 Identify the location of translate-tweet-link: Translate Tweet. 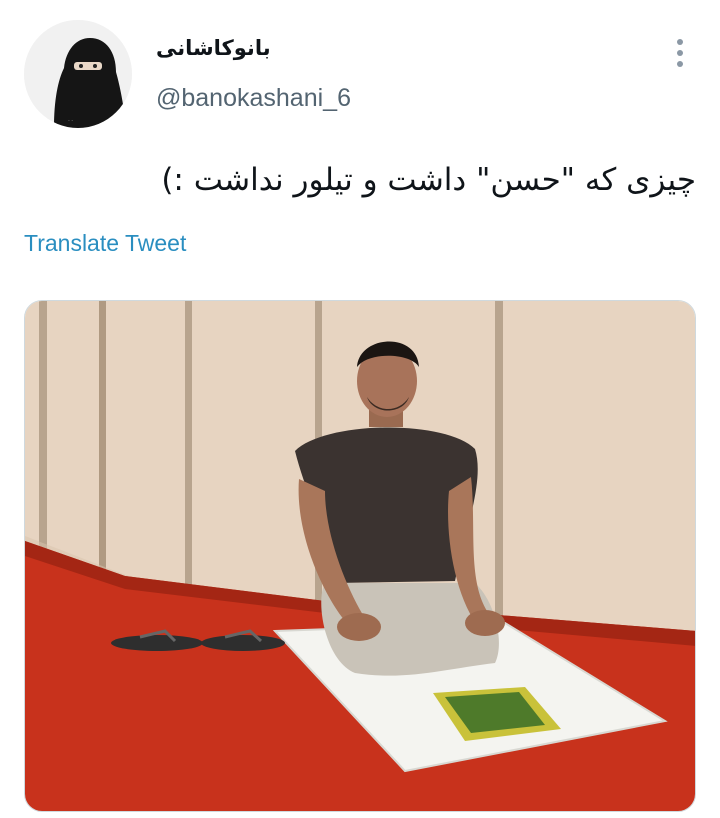
(105, 243).